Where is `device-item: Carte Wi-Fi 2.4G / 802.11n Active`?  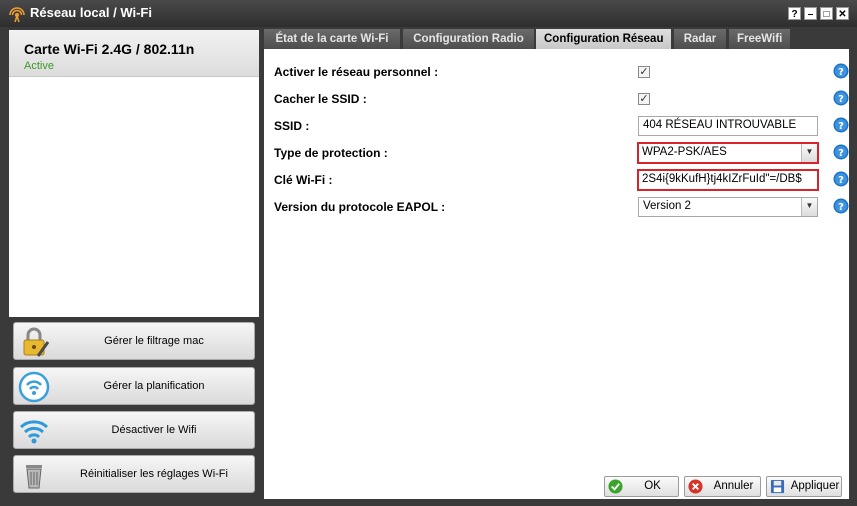 device-item: Carte Wi-Fi 2.4G / 802.11n Active is located at coordinates (134, 53).